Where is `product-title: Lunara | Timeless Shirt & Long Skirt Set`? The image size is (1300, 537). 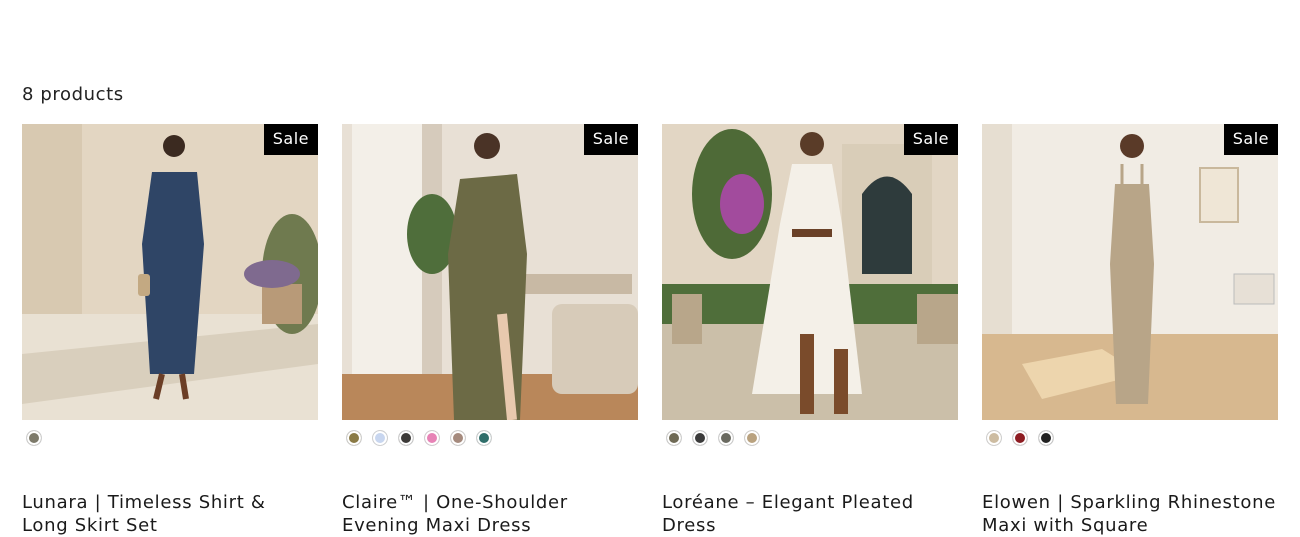 product-title: Lunara | Timeless Shirt & Long Skirt Set is located at coordinates (170, 514).